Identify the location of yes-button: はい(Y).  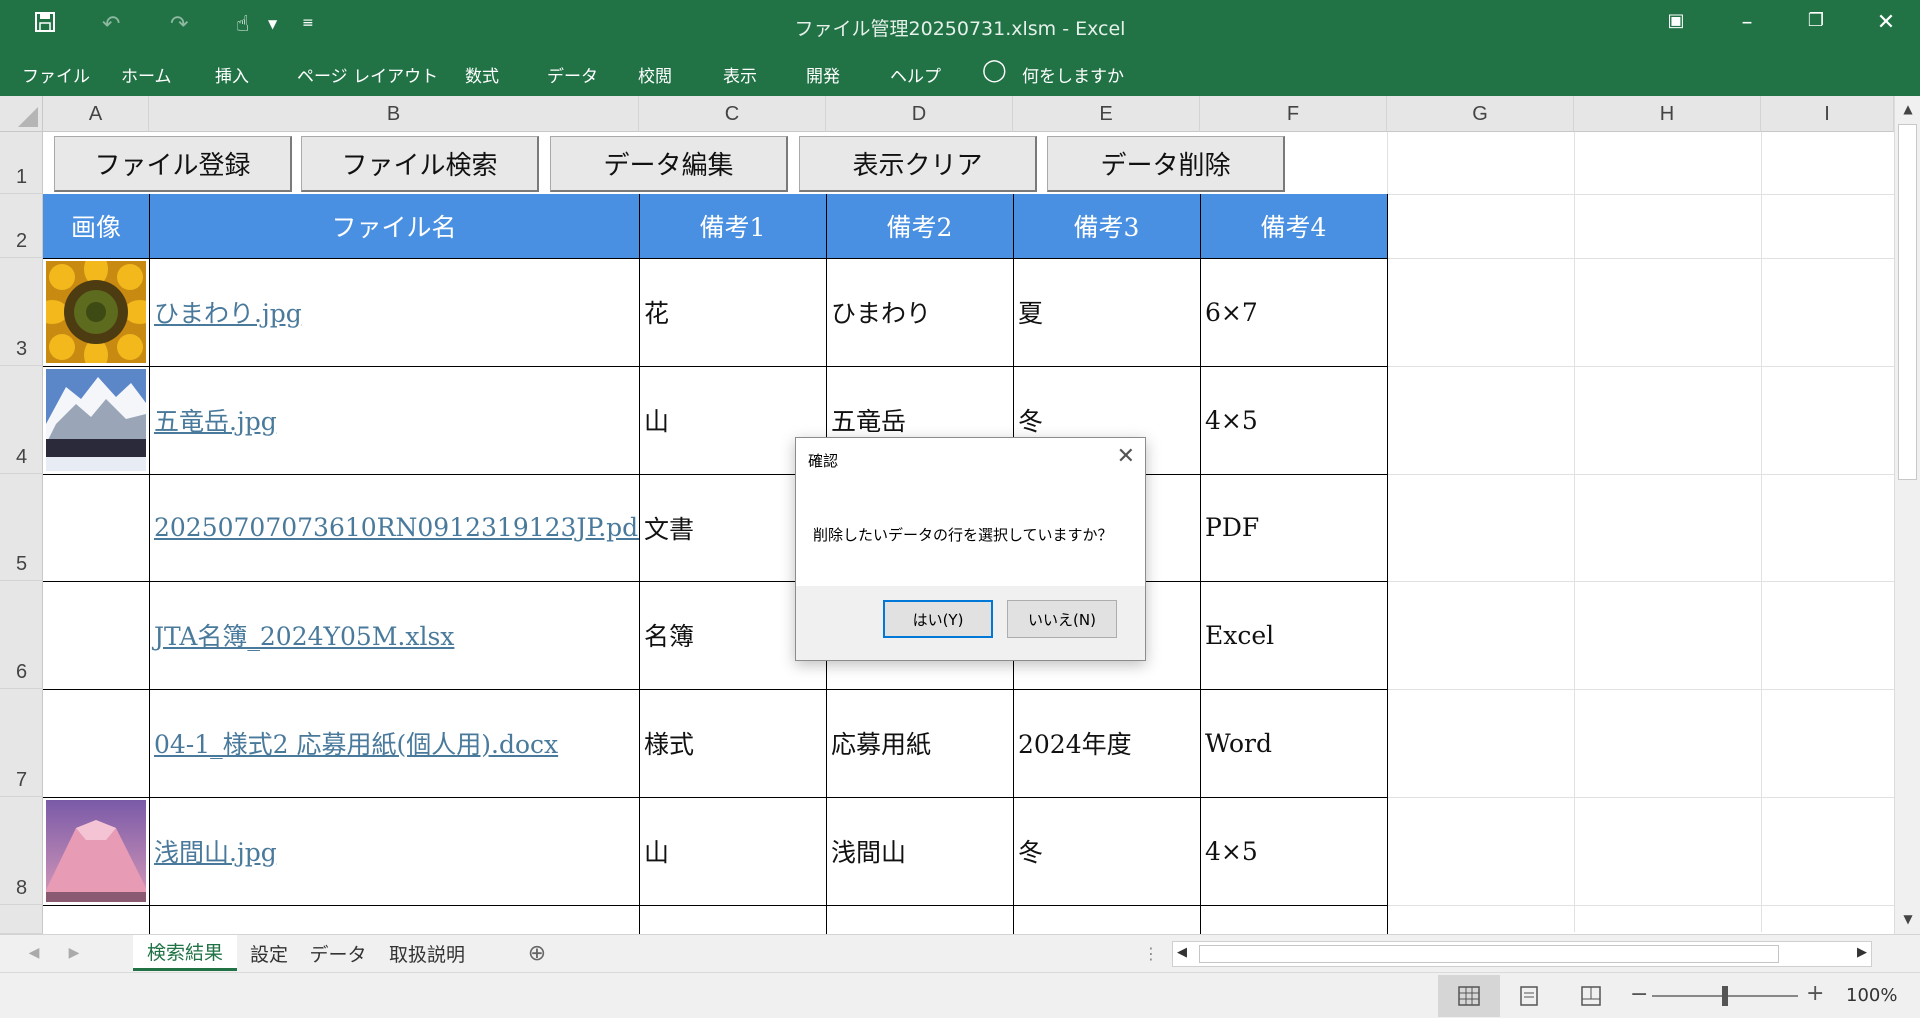
(938, 619).